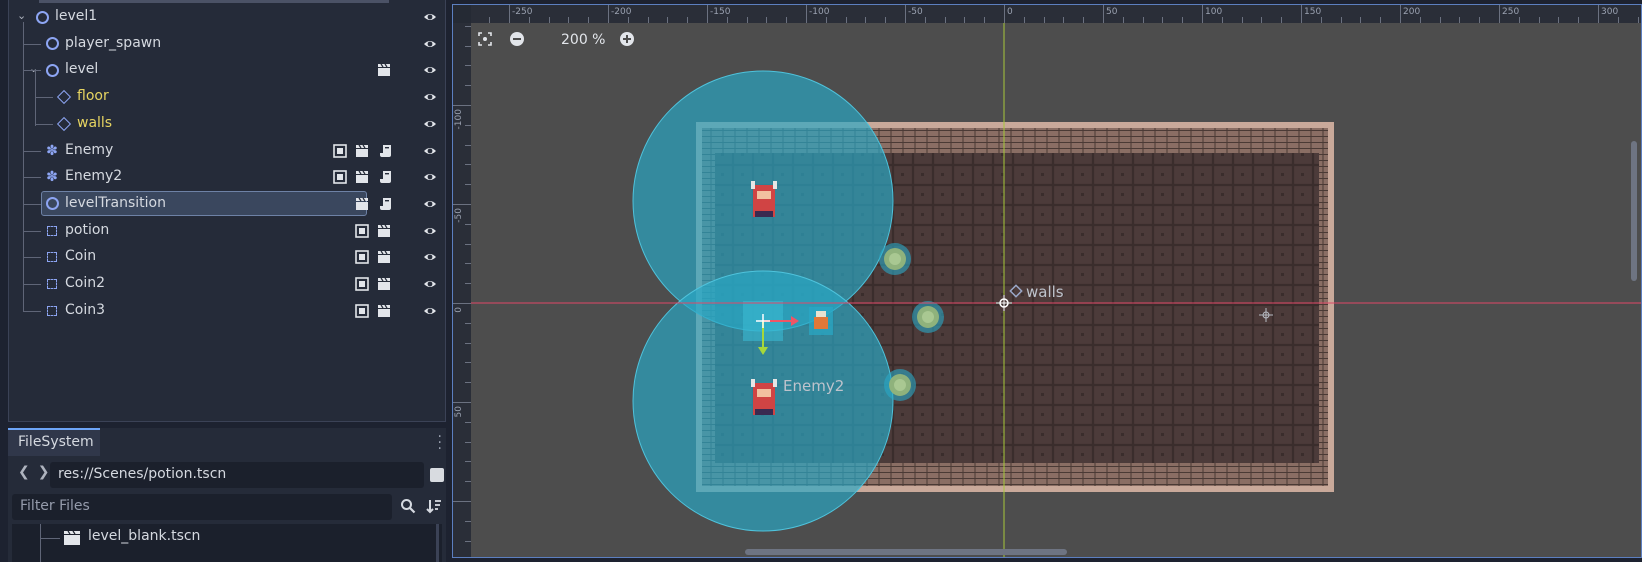 The height and width of the screenshot is (562, 1642). I want to click on node-label: player_spawn, so click(113, 42).